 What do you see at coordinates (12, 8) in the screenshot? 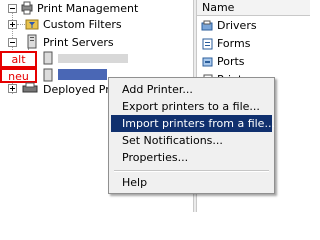
I see `collapse-root-toggle` at bounding box center [12, 8].